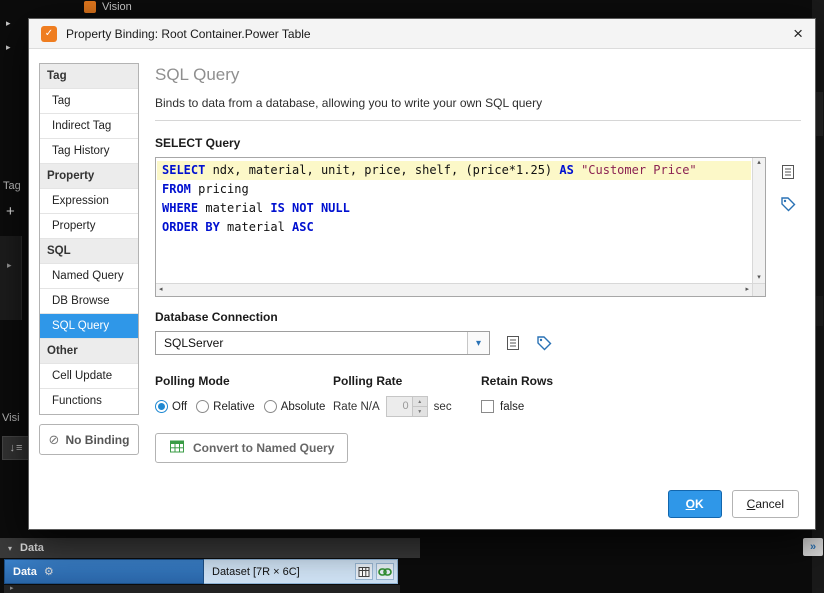 This screenshot has width=824, height=593. What do you see at coordinates (192, 381) in the screenshot?
I see `polling-mode-label: Polling Mode` at bounding box center [192, 381].